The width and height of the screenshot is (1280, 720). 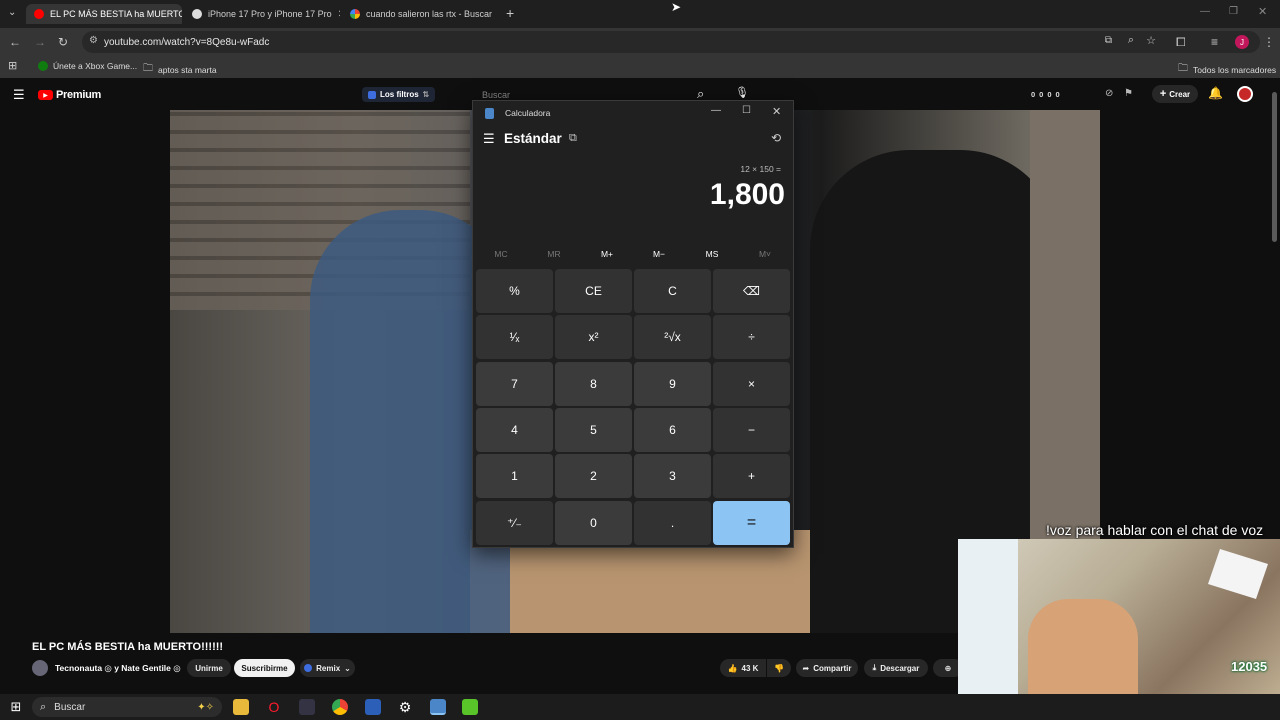 I want to click on digit-0-key: 0, so click(x=593, y=522).